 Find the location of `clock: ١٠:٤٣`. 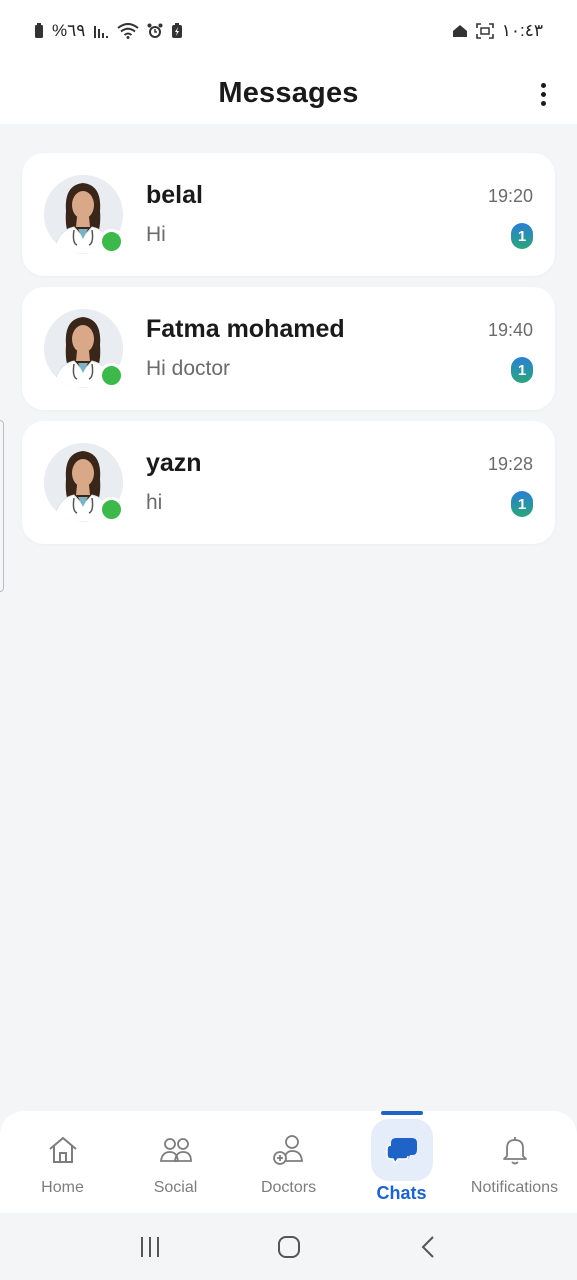

clock: ١٠:٤٣ is located at coordinates (522, 30).